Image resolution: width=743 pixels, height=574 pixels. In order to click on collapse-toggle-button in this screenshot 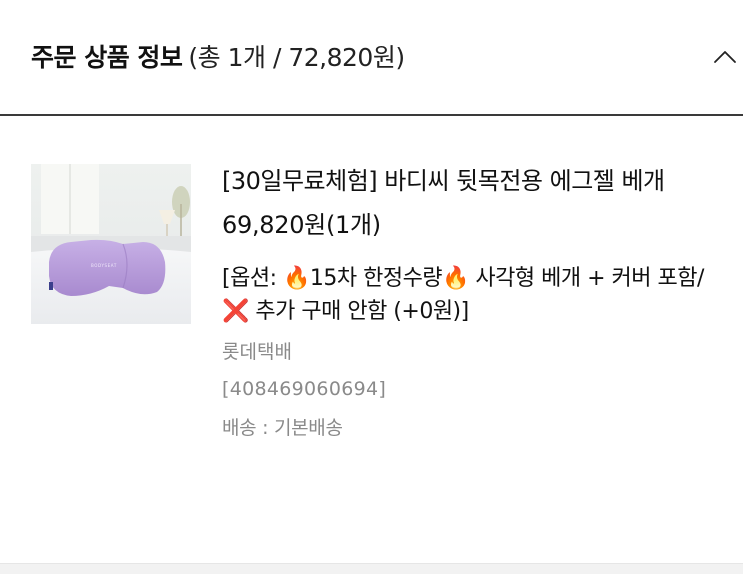, I will do `click(725, 57)`.